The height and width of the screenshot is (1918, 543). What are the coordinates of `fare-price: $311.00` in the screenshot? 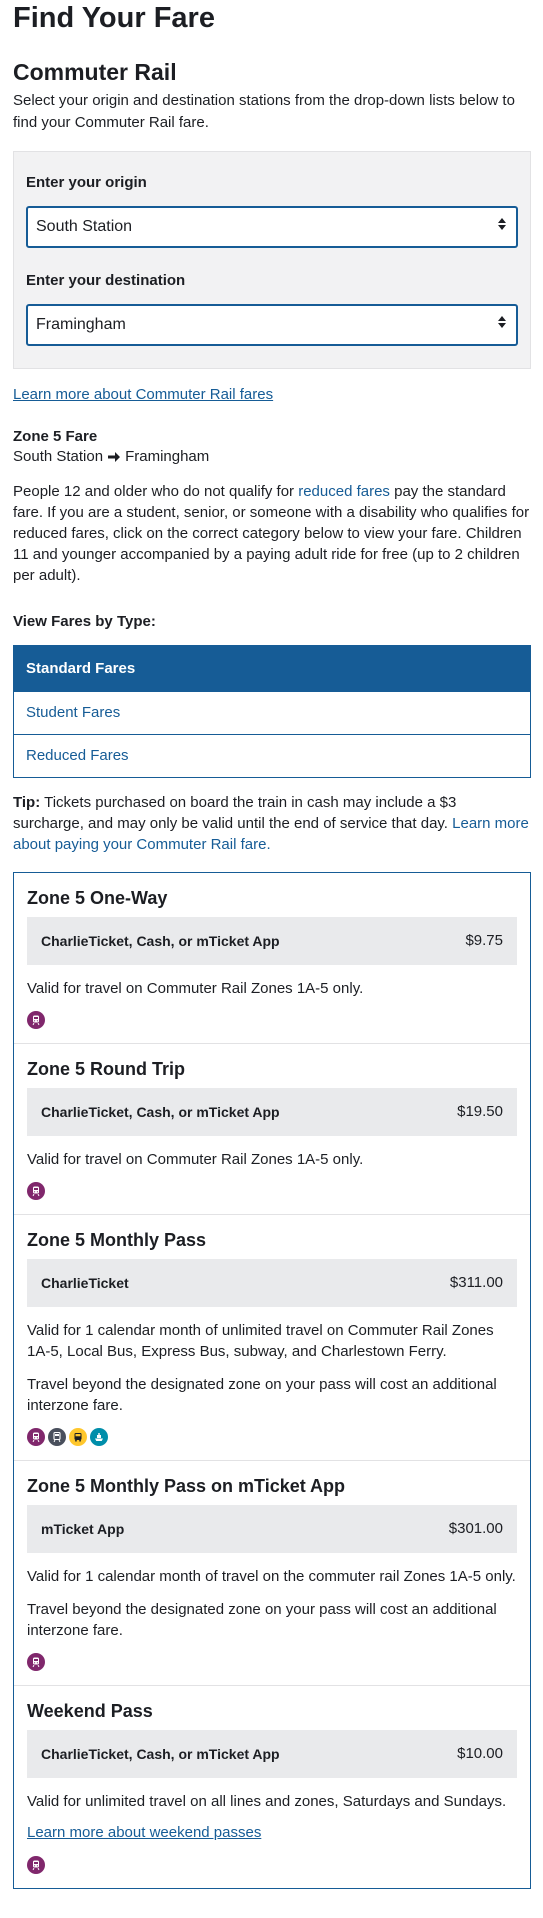 It's located at (476, 1283).